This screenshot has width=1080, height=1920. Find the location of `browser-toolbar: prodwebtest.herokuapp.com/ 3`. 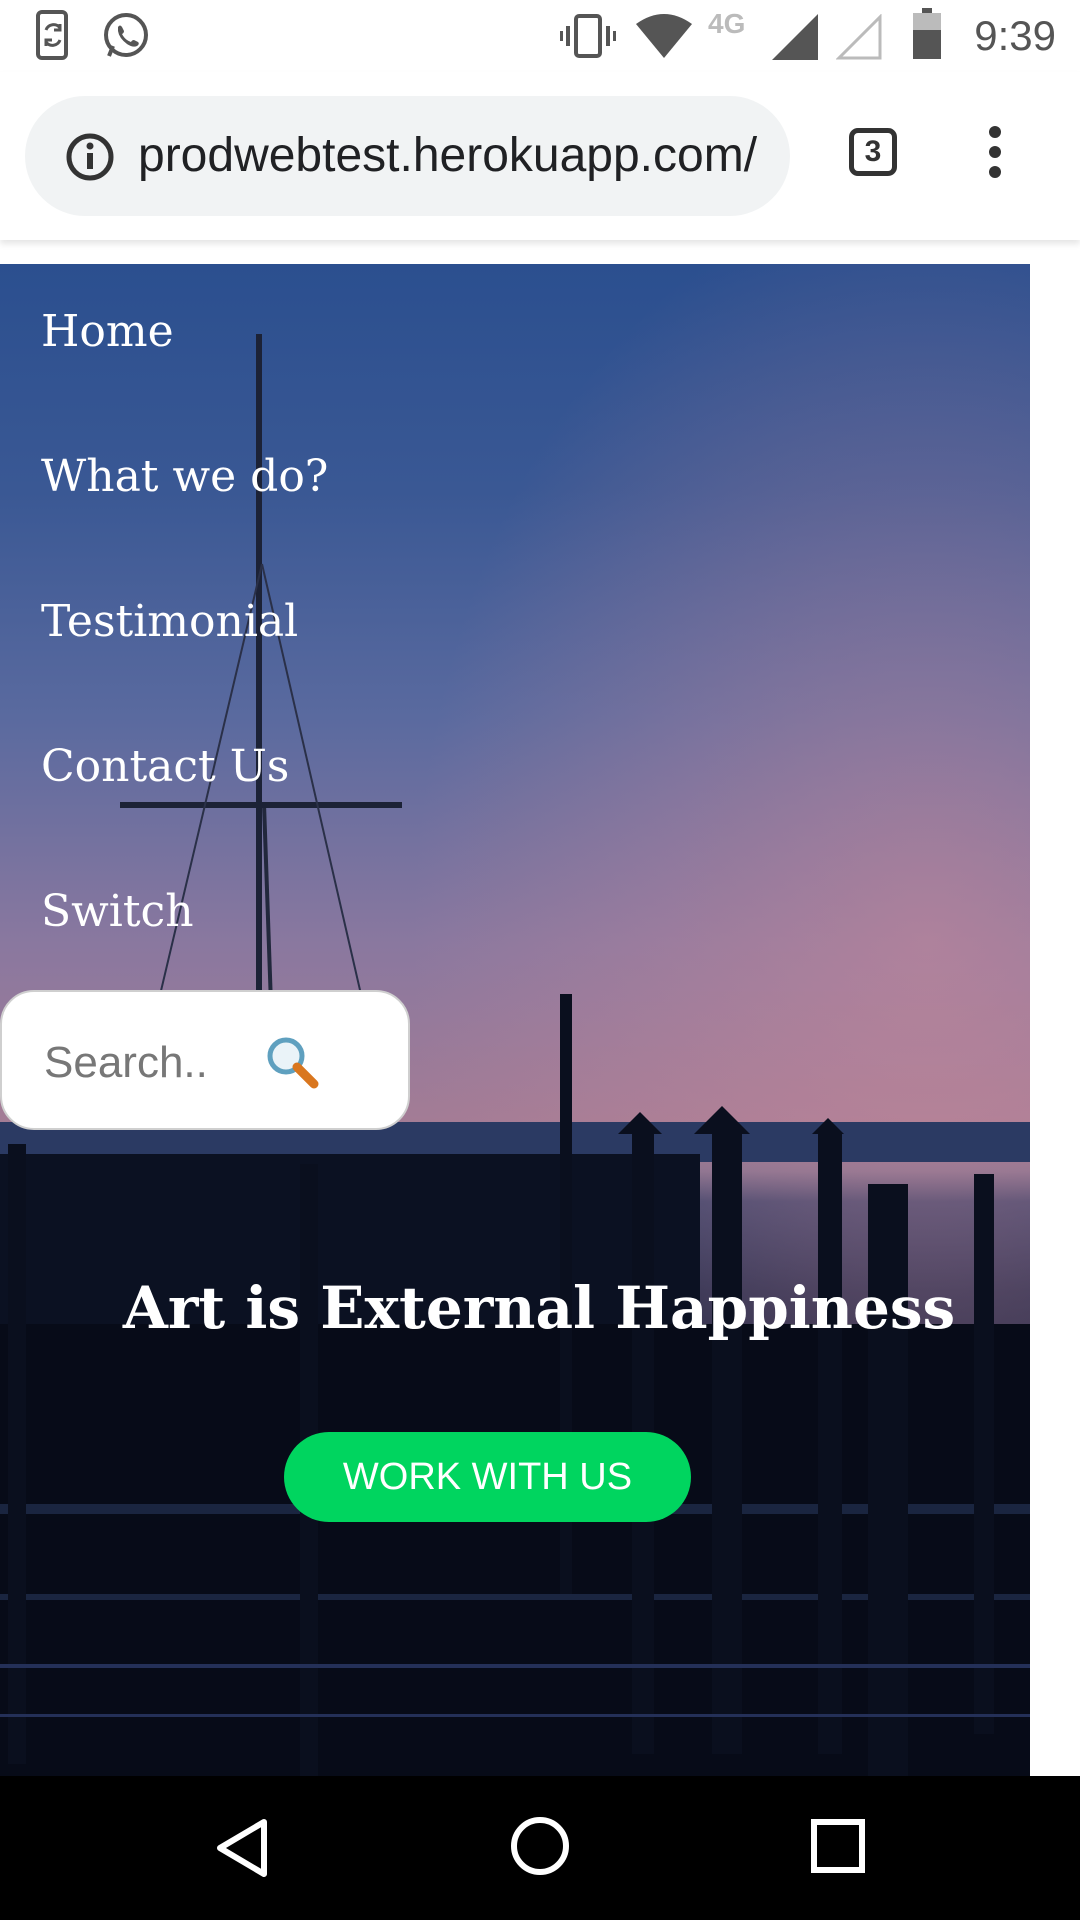

browser-toolbar: prodwebtest.herokuapp.com/ 3 is located at coordinates (540, 156).